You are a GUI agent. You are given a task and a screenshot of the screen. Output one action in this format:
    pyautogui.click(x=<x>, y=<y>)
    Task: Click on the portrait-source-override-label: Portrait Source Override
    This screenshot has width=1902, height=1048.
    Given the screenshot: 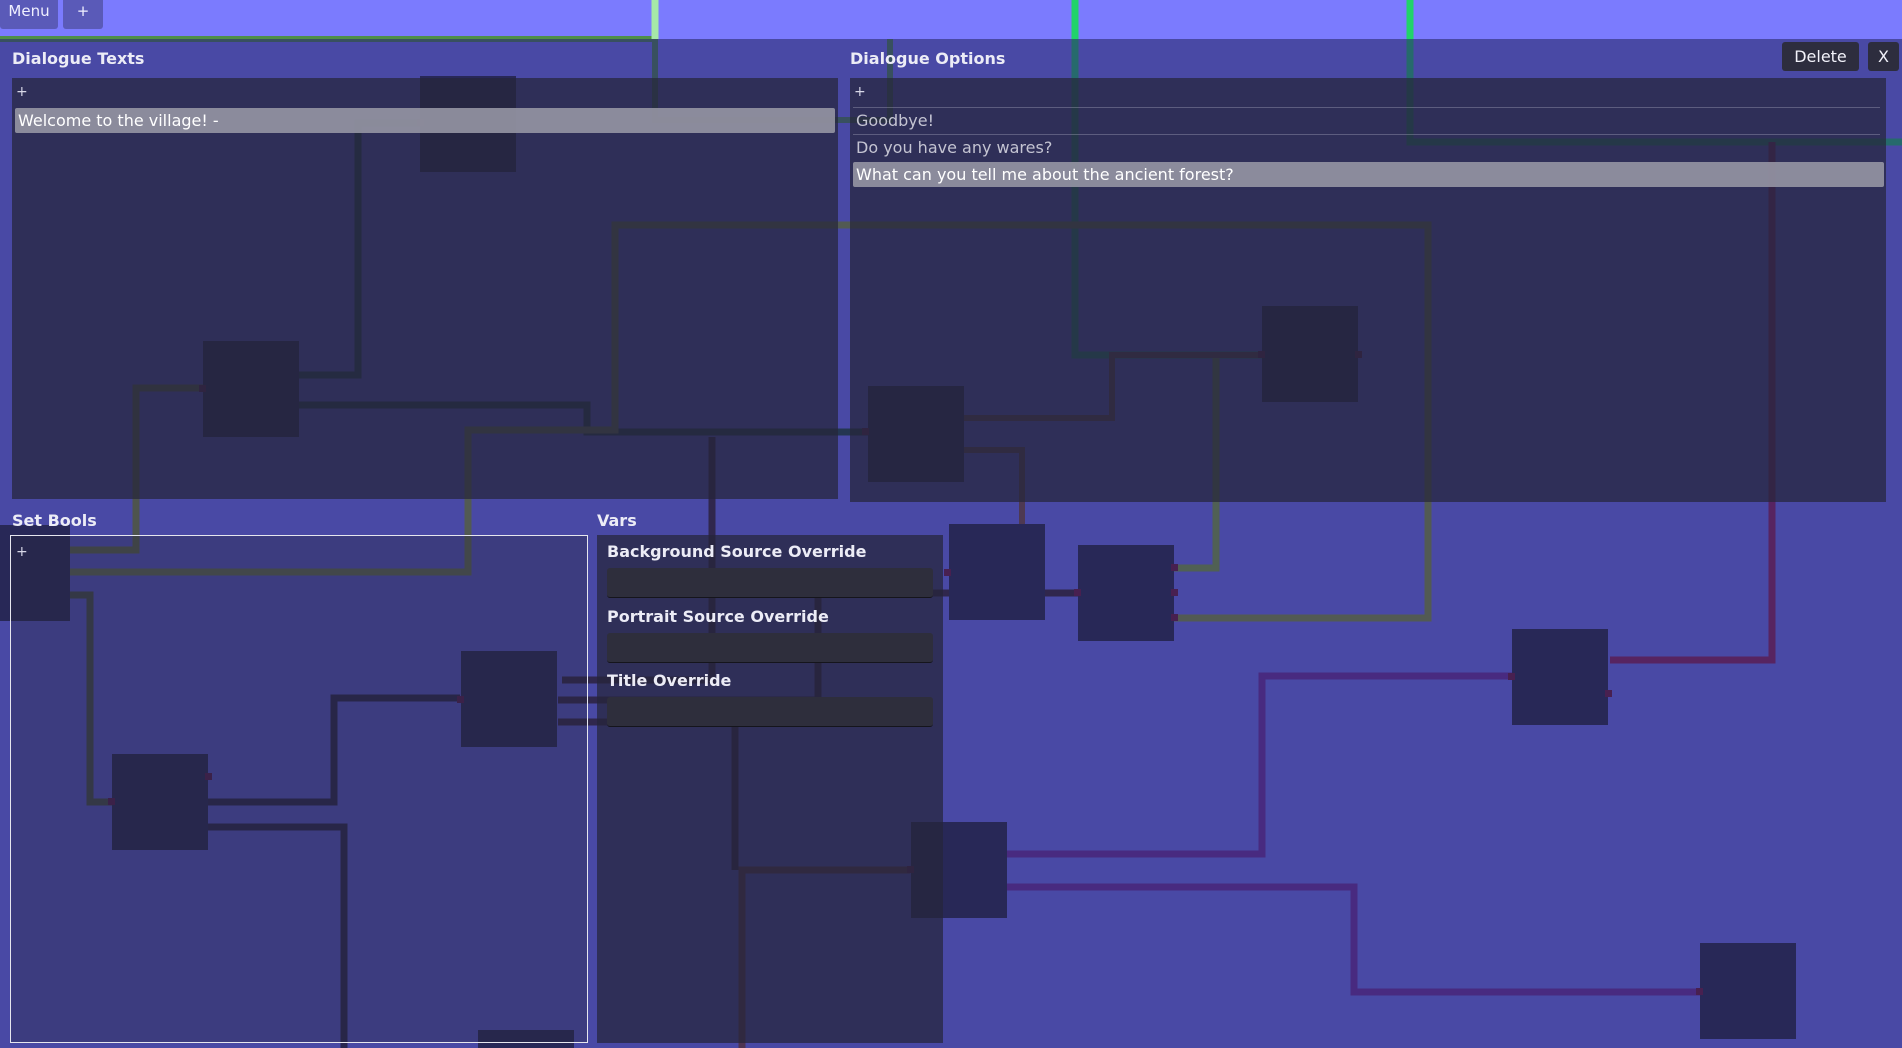 What is the action you would take?
    pyautogui.click(x=718, y=616)
    